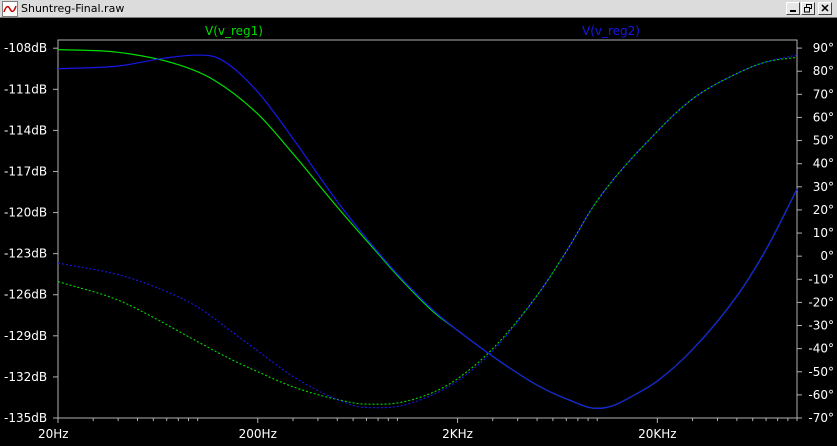  What do you see at coordinates (823, 210) in the screenshot?
I see `y-right-tick-label: 20°` at bounding box center [823, 210].